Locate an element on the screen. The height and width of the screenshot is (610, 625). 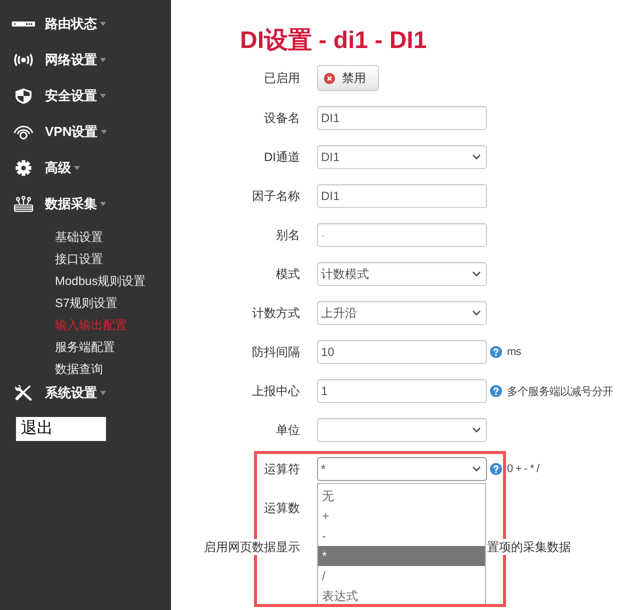
field-label: 运算数 is located at coordinates (282, 508).